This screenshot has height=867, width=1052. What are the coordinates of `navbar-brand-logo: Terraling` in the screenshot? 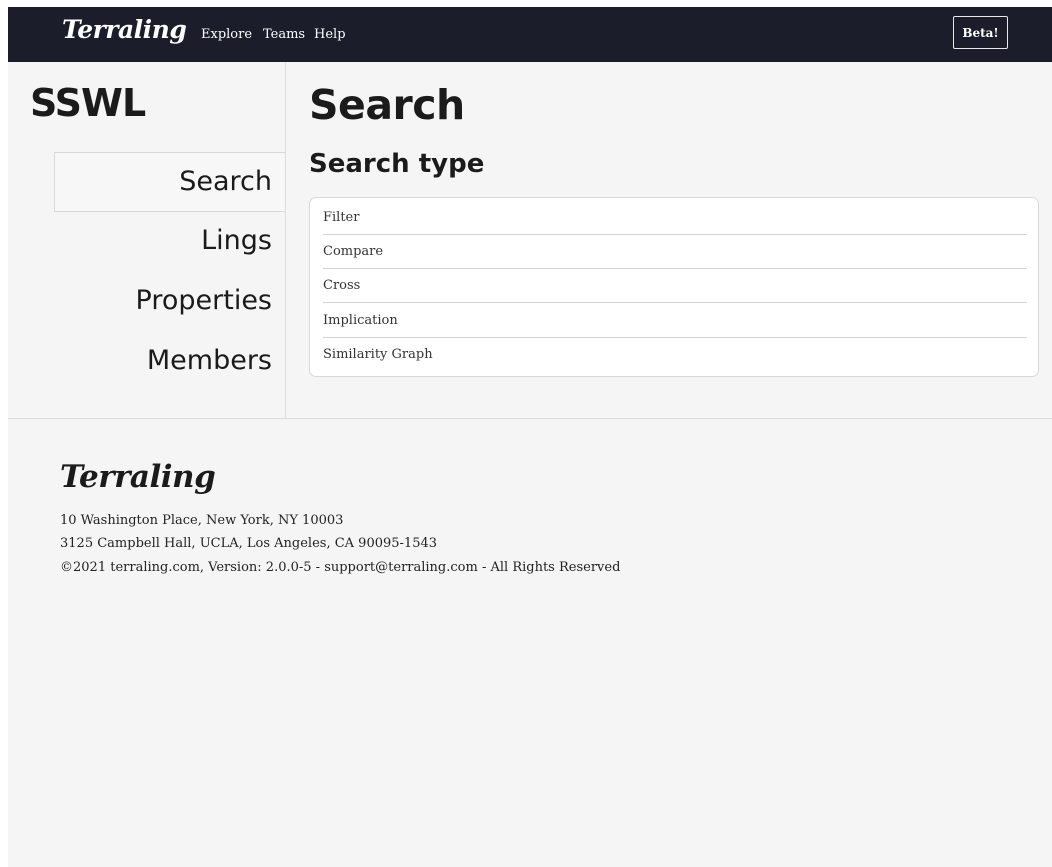 It's located at (124, 29).